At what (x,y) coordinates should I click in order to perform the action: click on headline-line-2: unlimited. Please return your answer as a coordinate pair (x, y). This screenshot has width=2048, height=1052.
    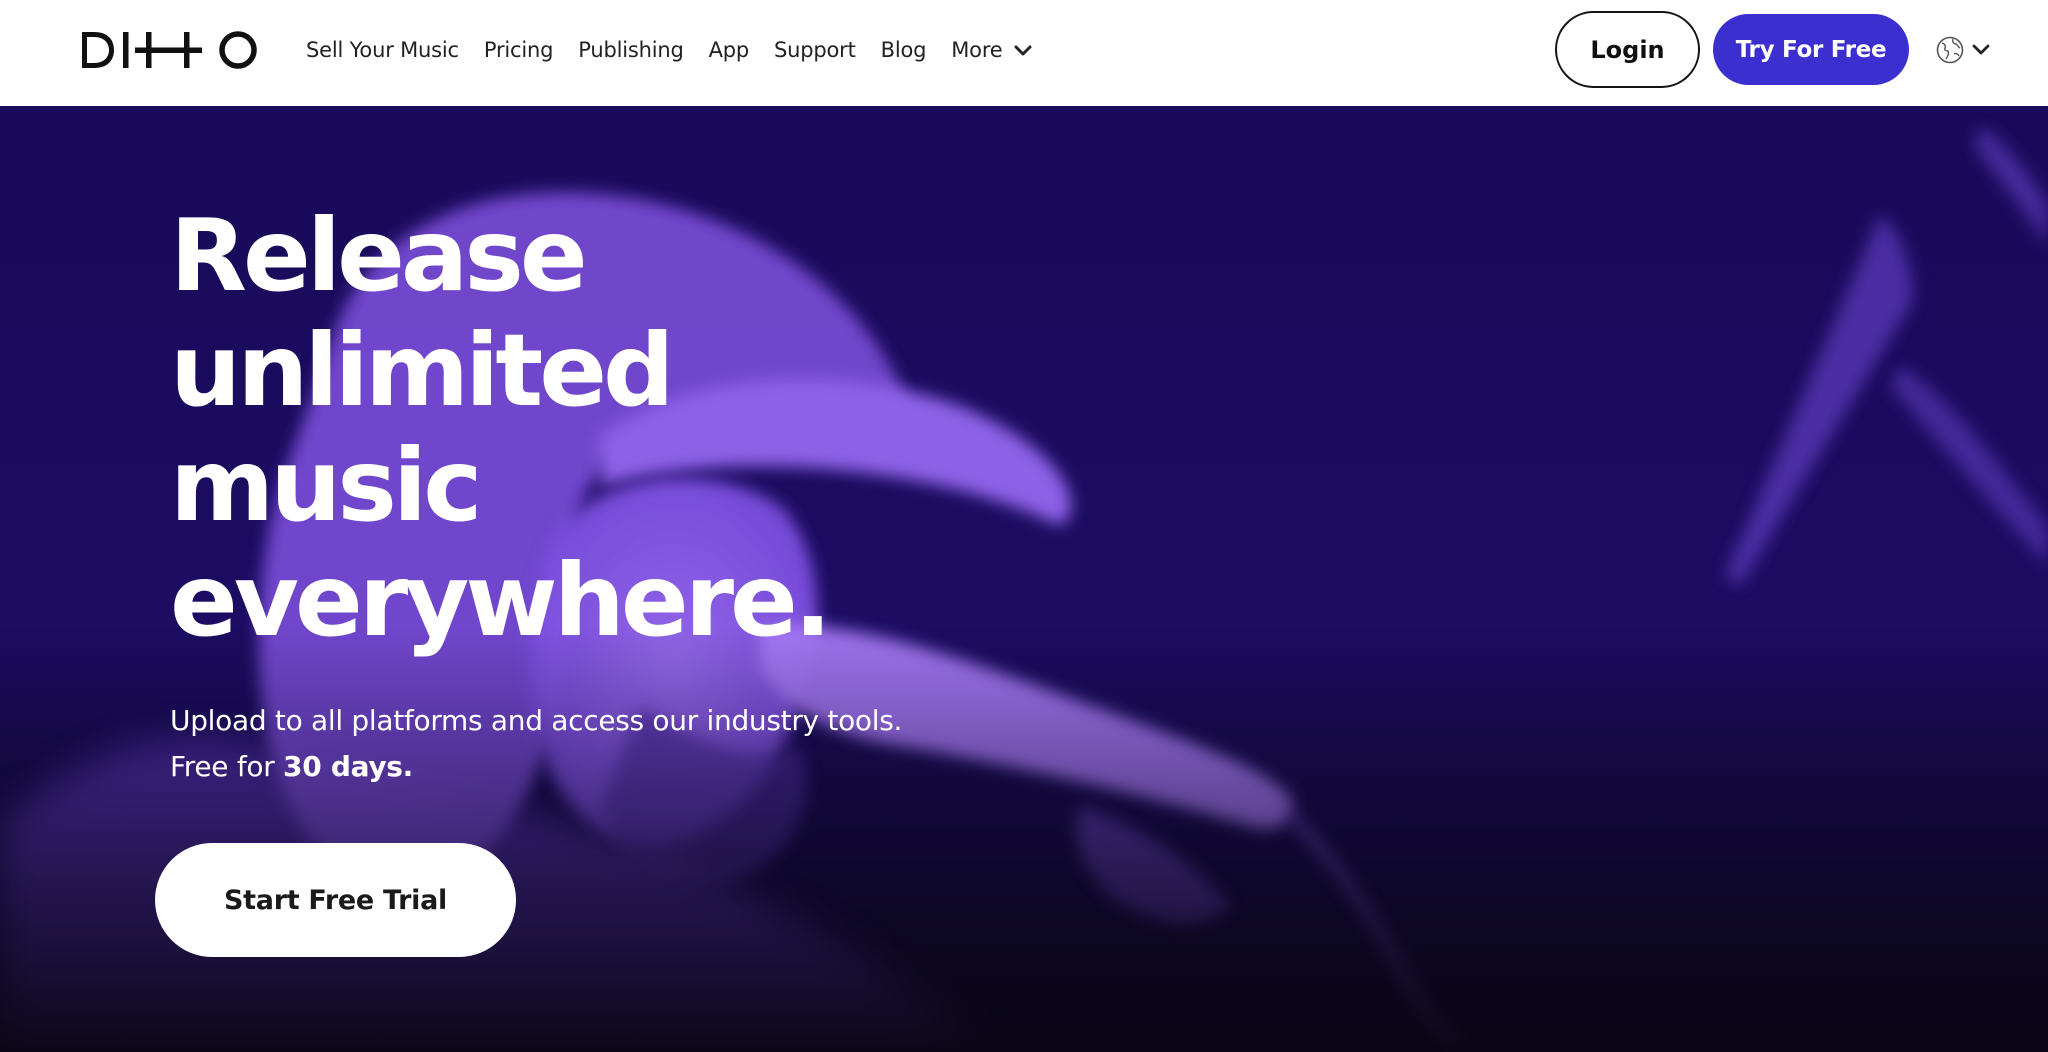
    Looking at the image, I should click on (422, 370).